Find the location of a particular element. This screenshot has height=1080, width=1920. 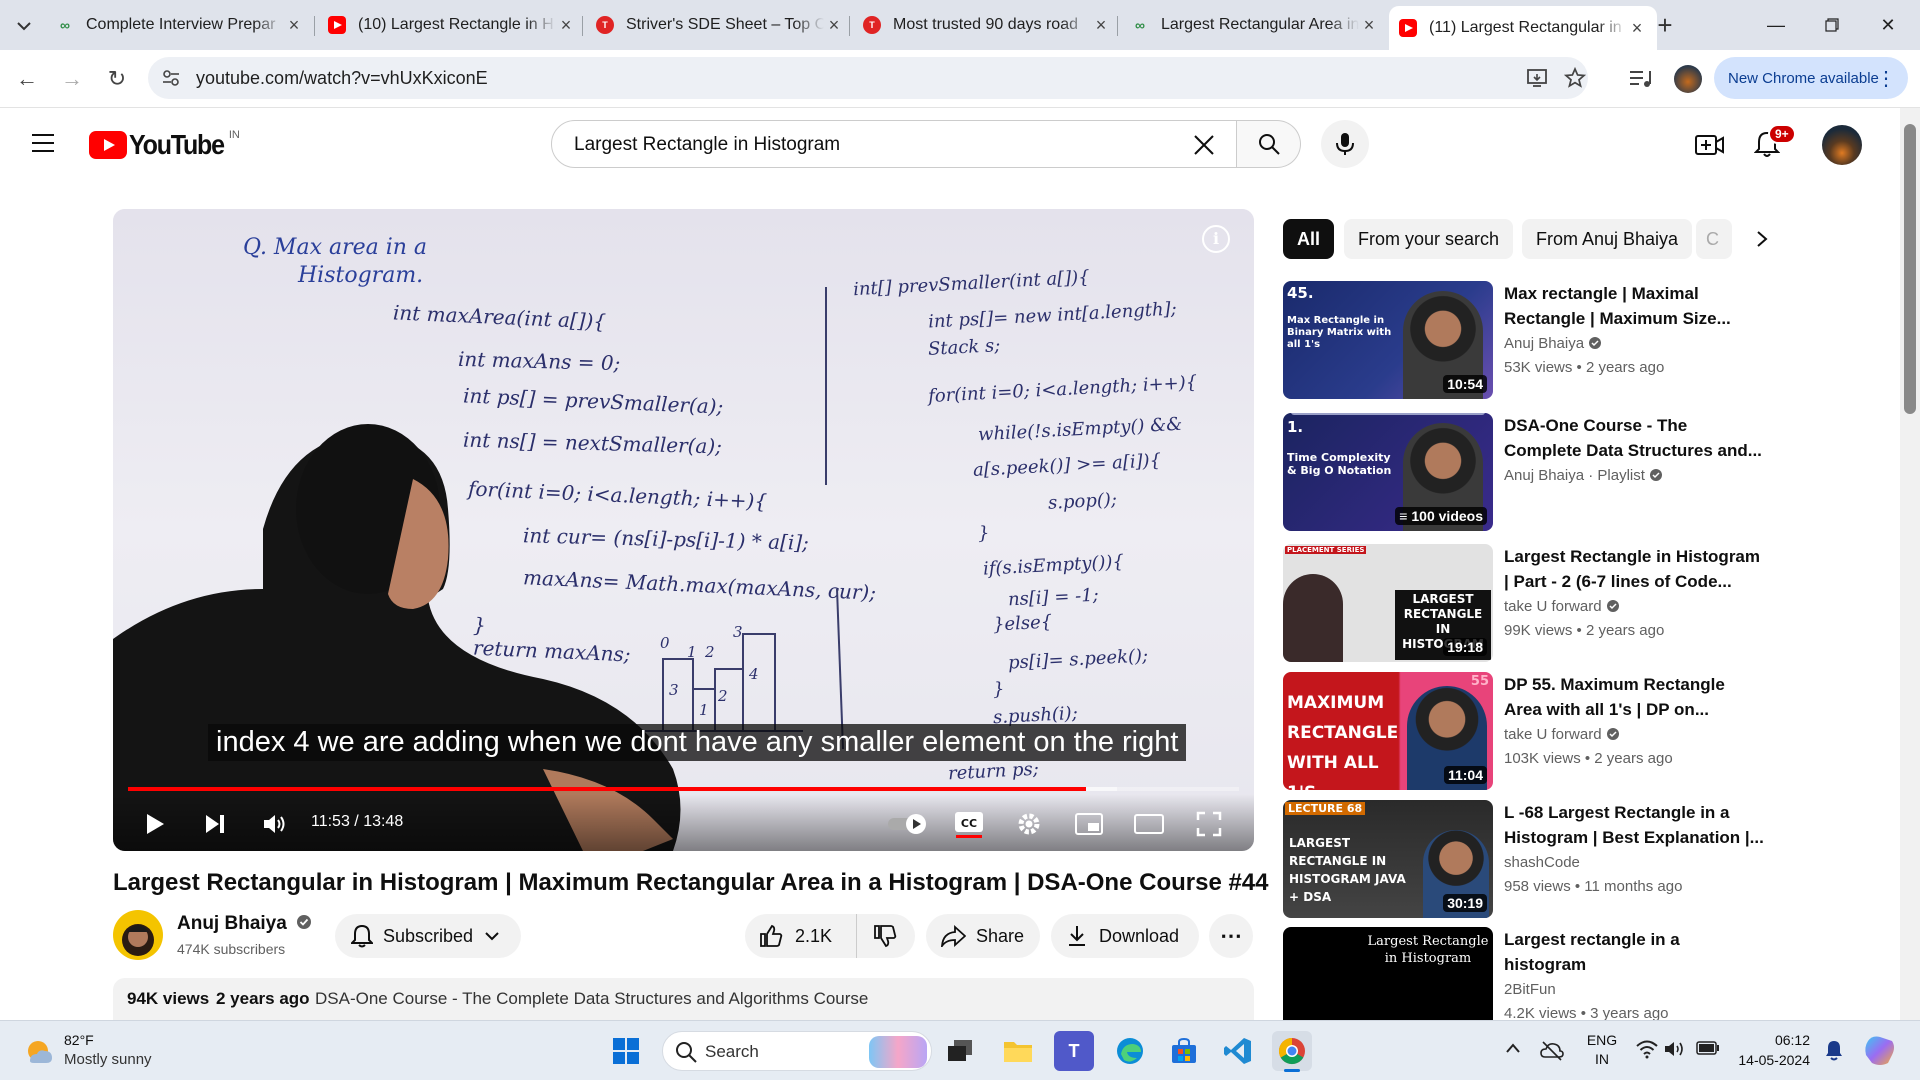

show-hidden-icons-button is located at coordinates (1513, 1050).